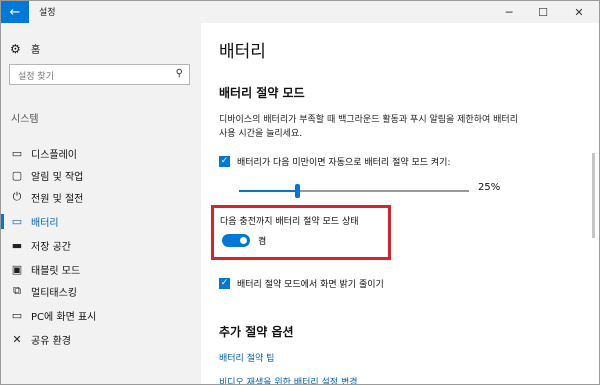 The height and width of the screenshot is (385, 600). I want to click on battery-tips-link: 배터리 절약 팁, so click(246, 357).